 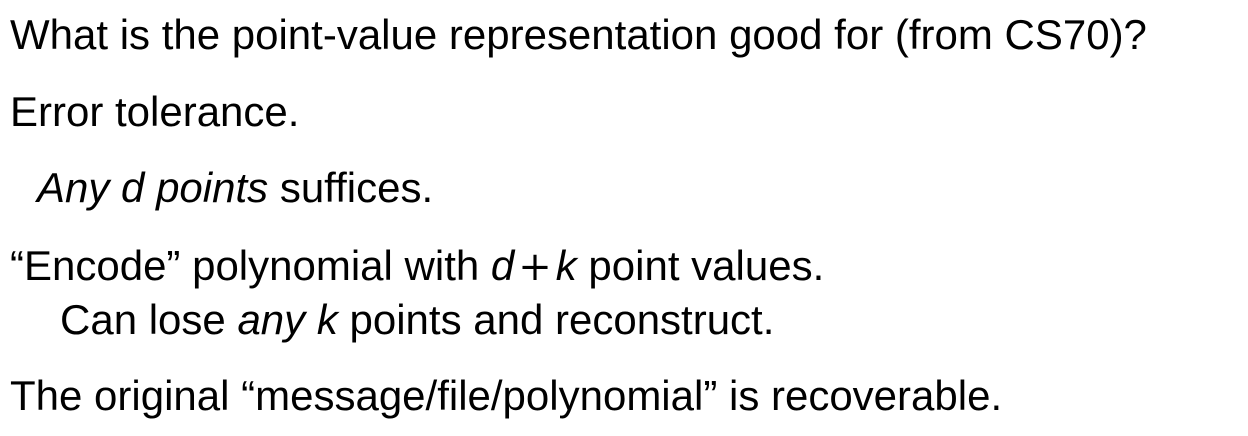 I want to click on encode-text: “Encode” polynomial with, so click(x=250, y=265).